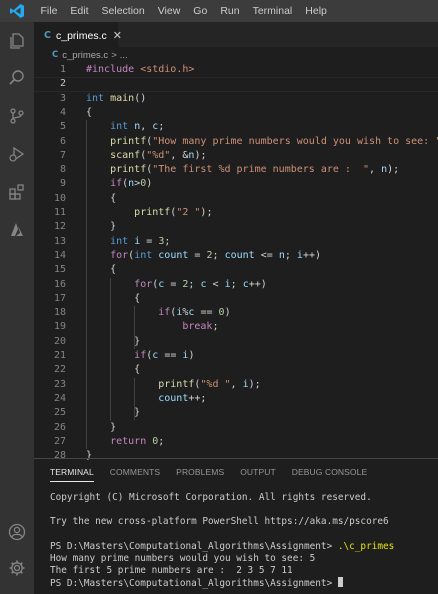 The image size is (438, 594). What do you see at coordinates (272, 11) in the screenshot?
I see `menu-terminal: Terminal` at bounding box center [272, 11].